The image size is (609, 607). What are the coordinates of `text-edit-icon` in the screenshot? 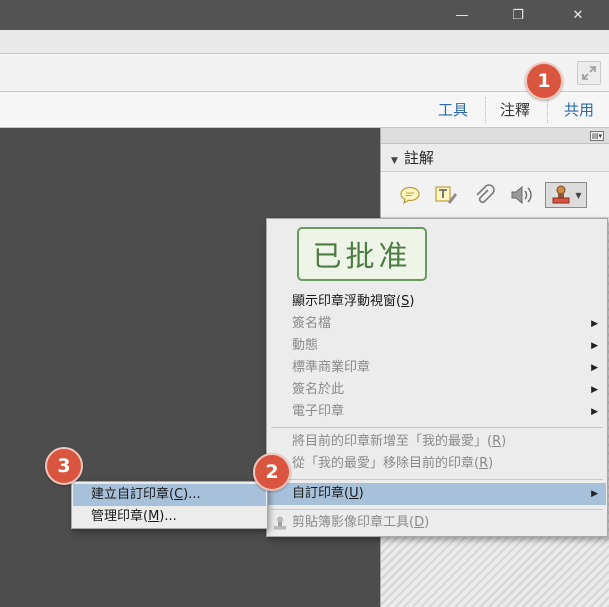 It's located at (446, 195).